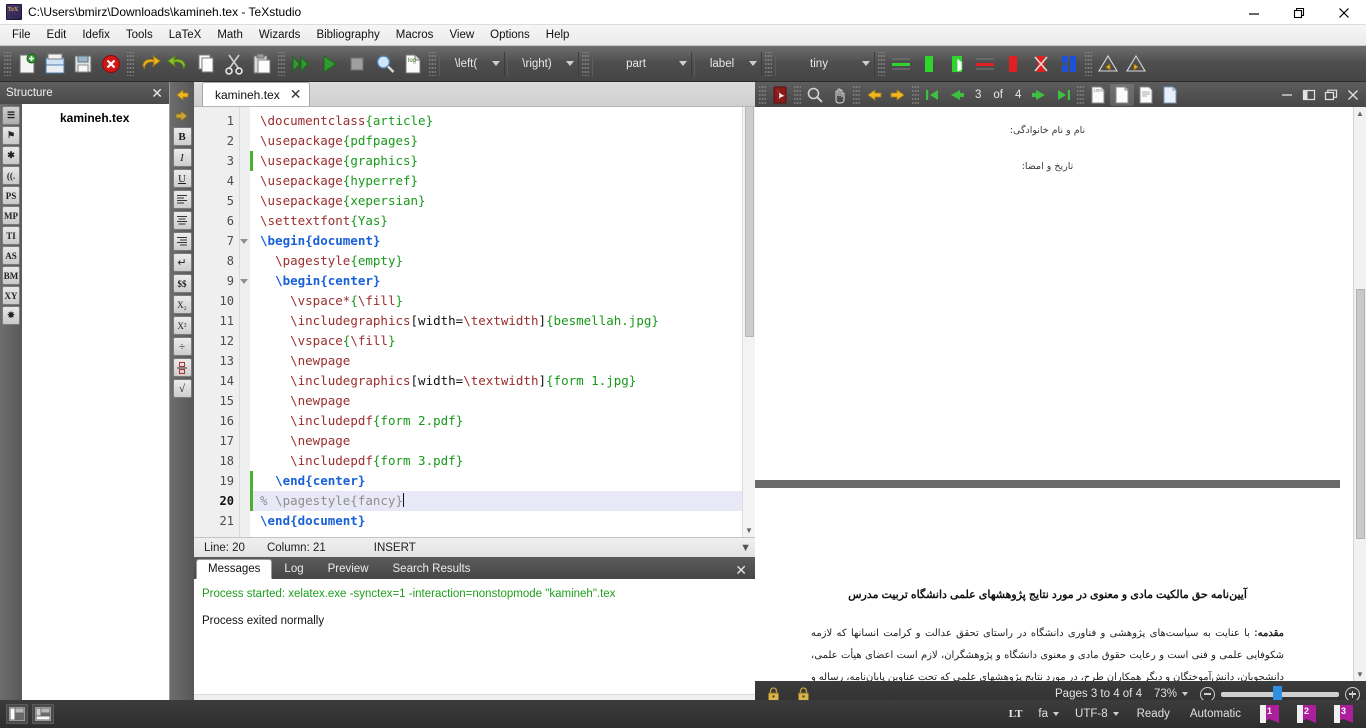 The width and height of the screenshot is (1366, 728). I want to click on menu-bibliography: Bibliography, so click(347, 35).